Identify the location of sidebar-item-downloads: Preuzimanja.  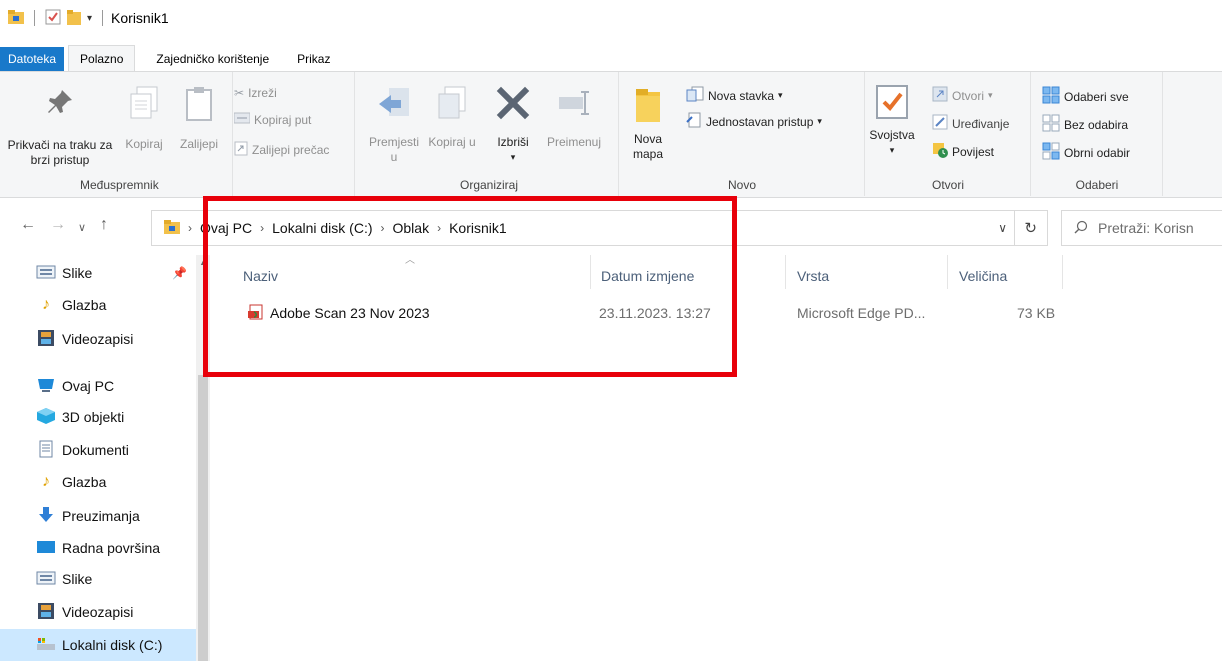
(88, 516).